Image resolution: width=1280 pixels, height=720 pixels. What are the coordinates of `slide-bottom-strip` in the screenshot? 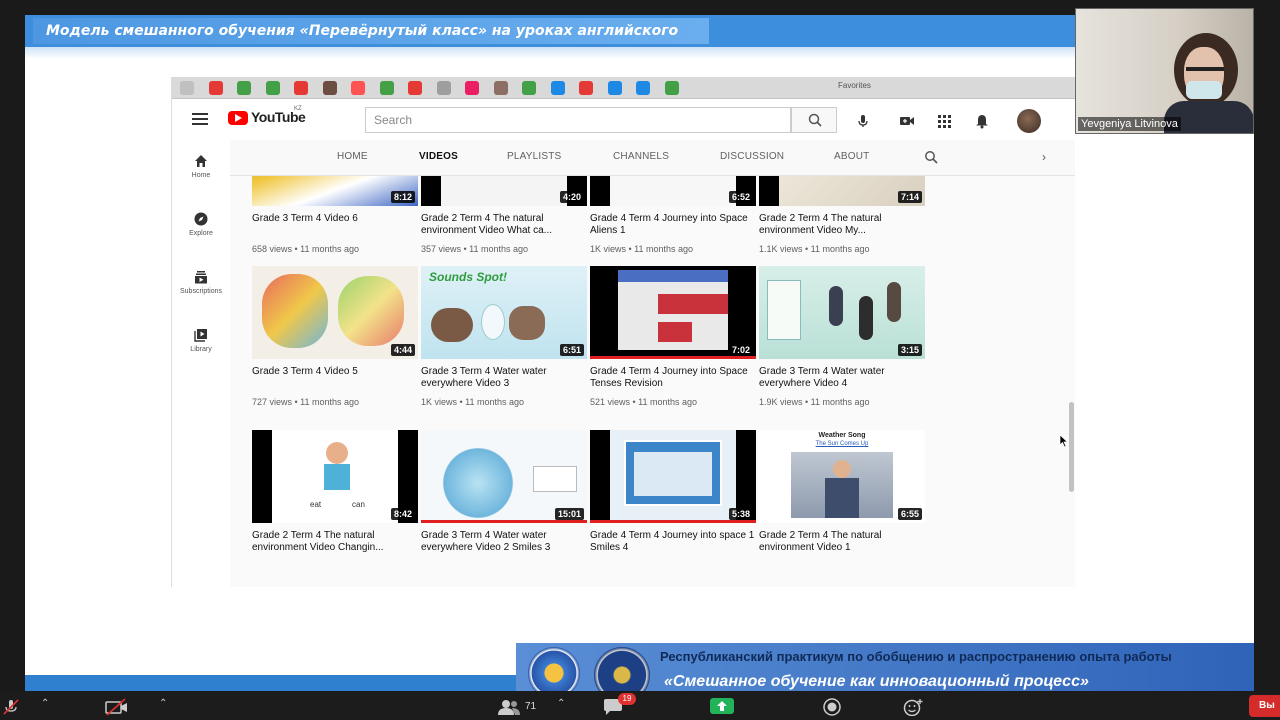 It's located at (275, 683).